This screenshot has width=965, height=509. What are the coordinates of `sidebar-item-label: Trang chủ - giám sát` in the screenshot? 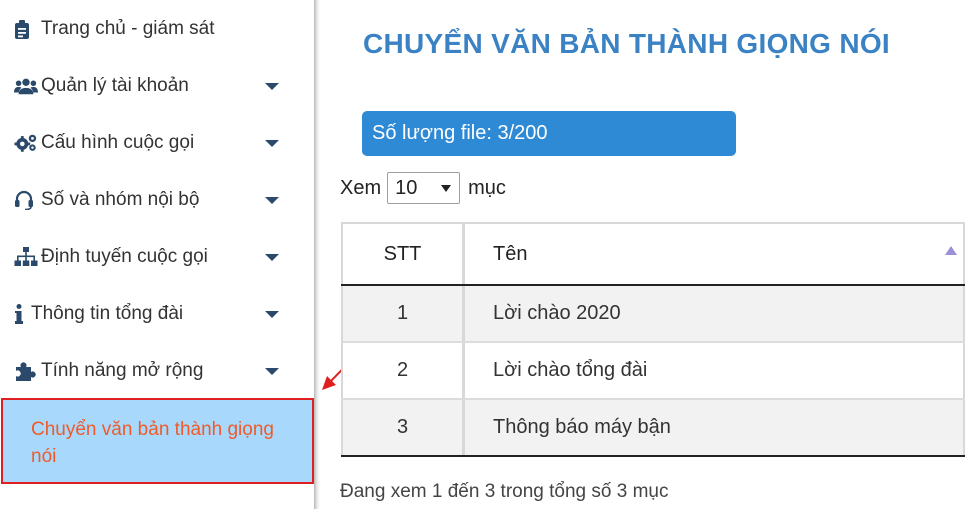 It's located at (128, 28).